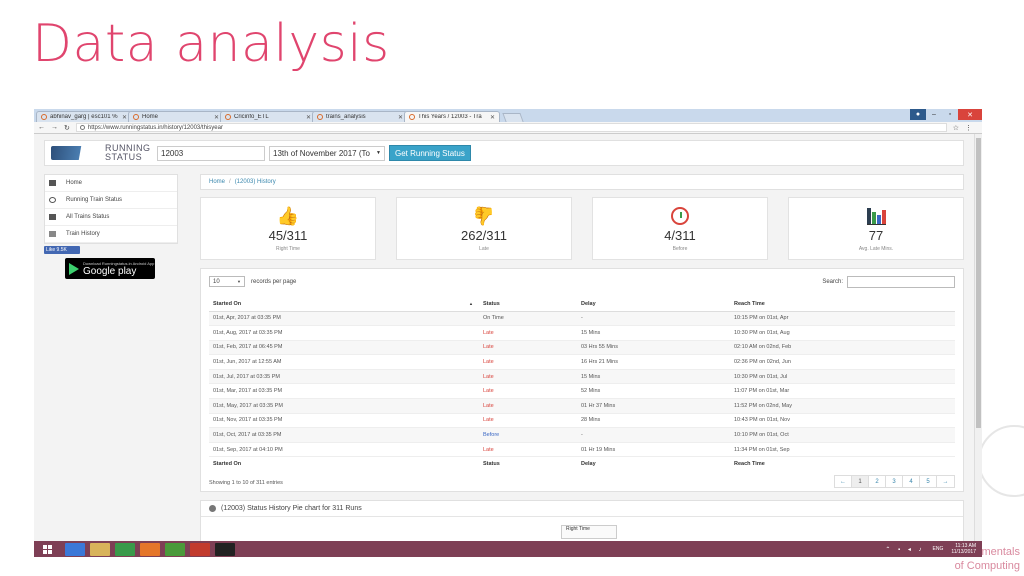 Image resolution: width=1024 pixels, height=576 pixels. Describe the element at coordinates (934, 114) in the screenshot. I see `minimize-icon: –` at that location.